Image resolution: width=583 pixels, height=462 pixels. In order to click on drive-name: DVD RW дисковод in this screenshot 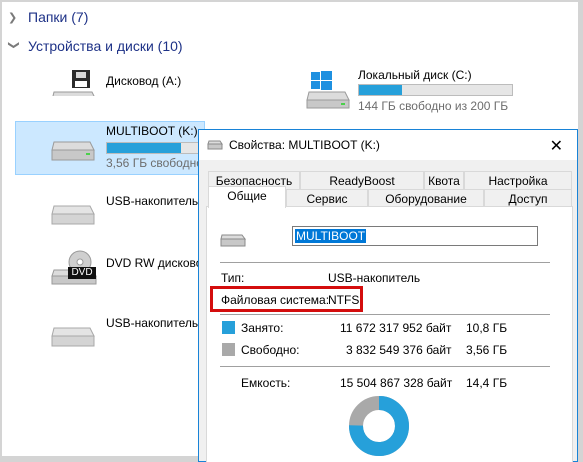, I will do `click(158, 263)`.